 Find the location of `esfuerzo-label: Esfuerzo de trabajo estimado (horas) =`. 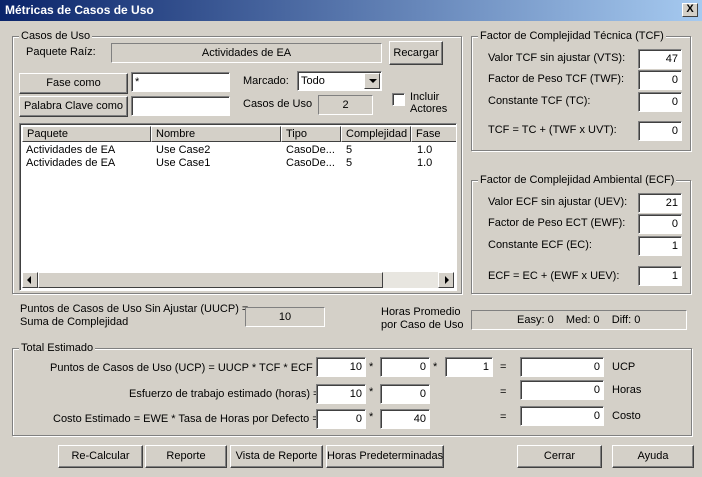

esfuerzo-label: Esfuerzo de trabajo estimado (horas) = is located at coordinates (224, 394).